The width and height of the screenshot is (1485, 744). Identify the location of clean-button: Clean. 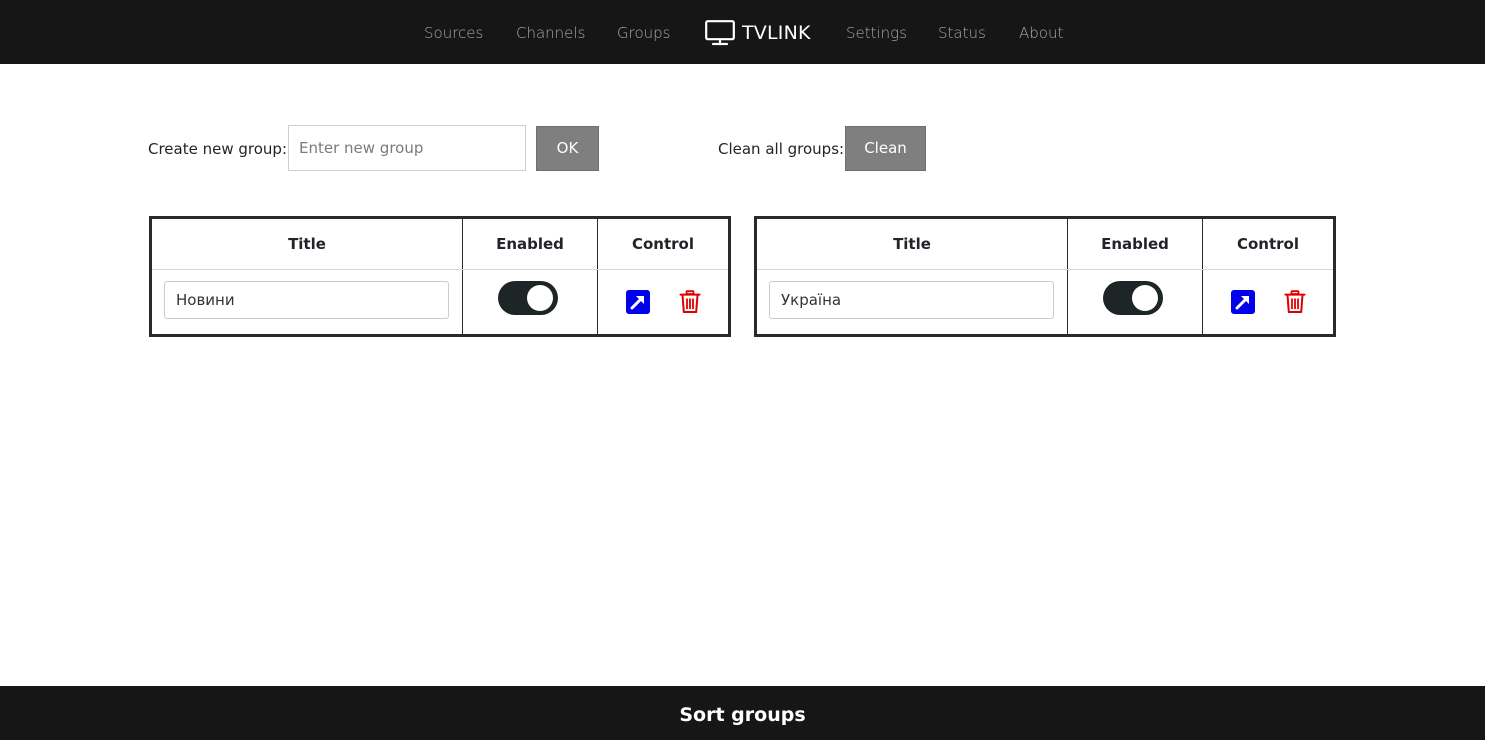
(885, 148).